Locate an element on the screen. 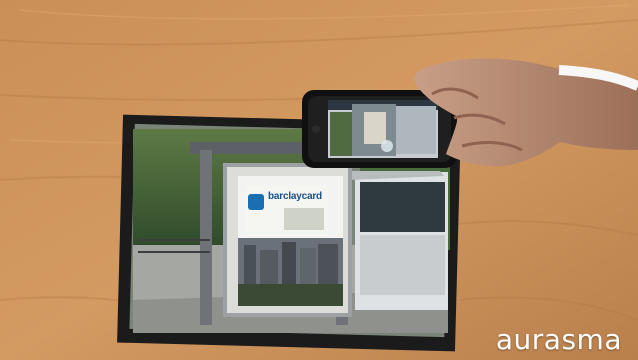 The width and height of the screenshot is (638, 360). aurasma-watermark: aurasma is located at coordinates (558, 339).